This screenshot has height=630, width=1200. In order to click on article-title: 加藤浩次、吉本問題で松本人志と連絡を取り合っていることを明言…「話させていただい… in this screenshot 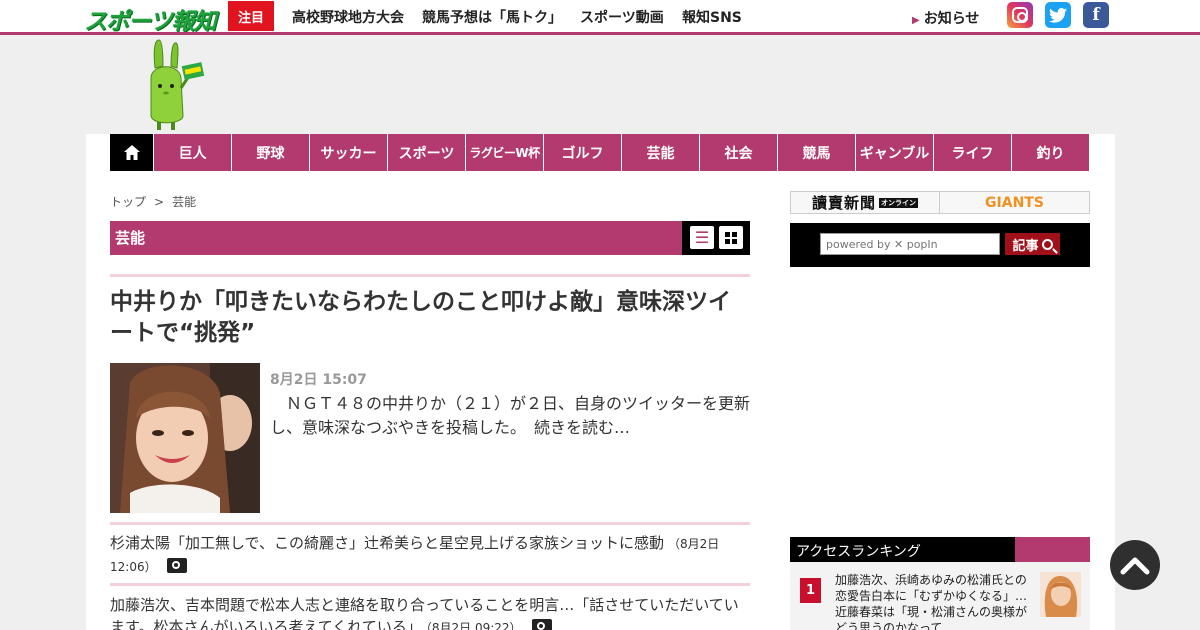, I will do `click(424, 613)`.